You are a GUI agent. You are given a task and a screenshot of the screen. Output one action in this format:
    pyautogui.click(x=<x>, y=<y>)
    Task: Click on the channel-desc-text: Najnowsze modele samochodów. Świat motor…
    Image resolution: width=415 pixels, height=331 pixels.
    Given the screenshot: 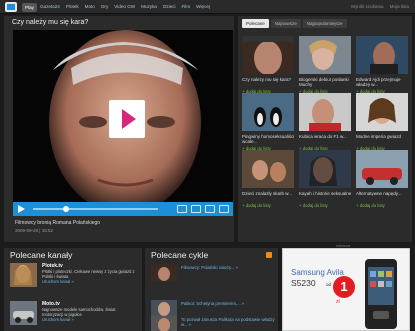 What is the action you would take?
    pyautogui.click(x=79, y=312)
    